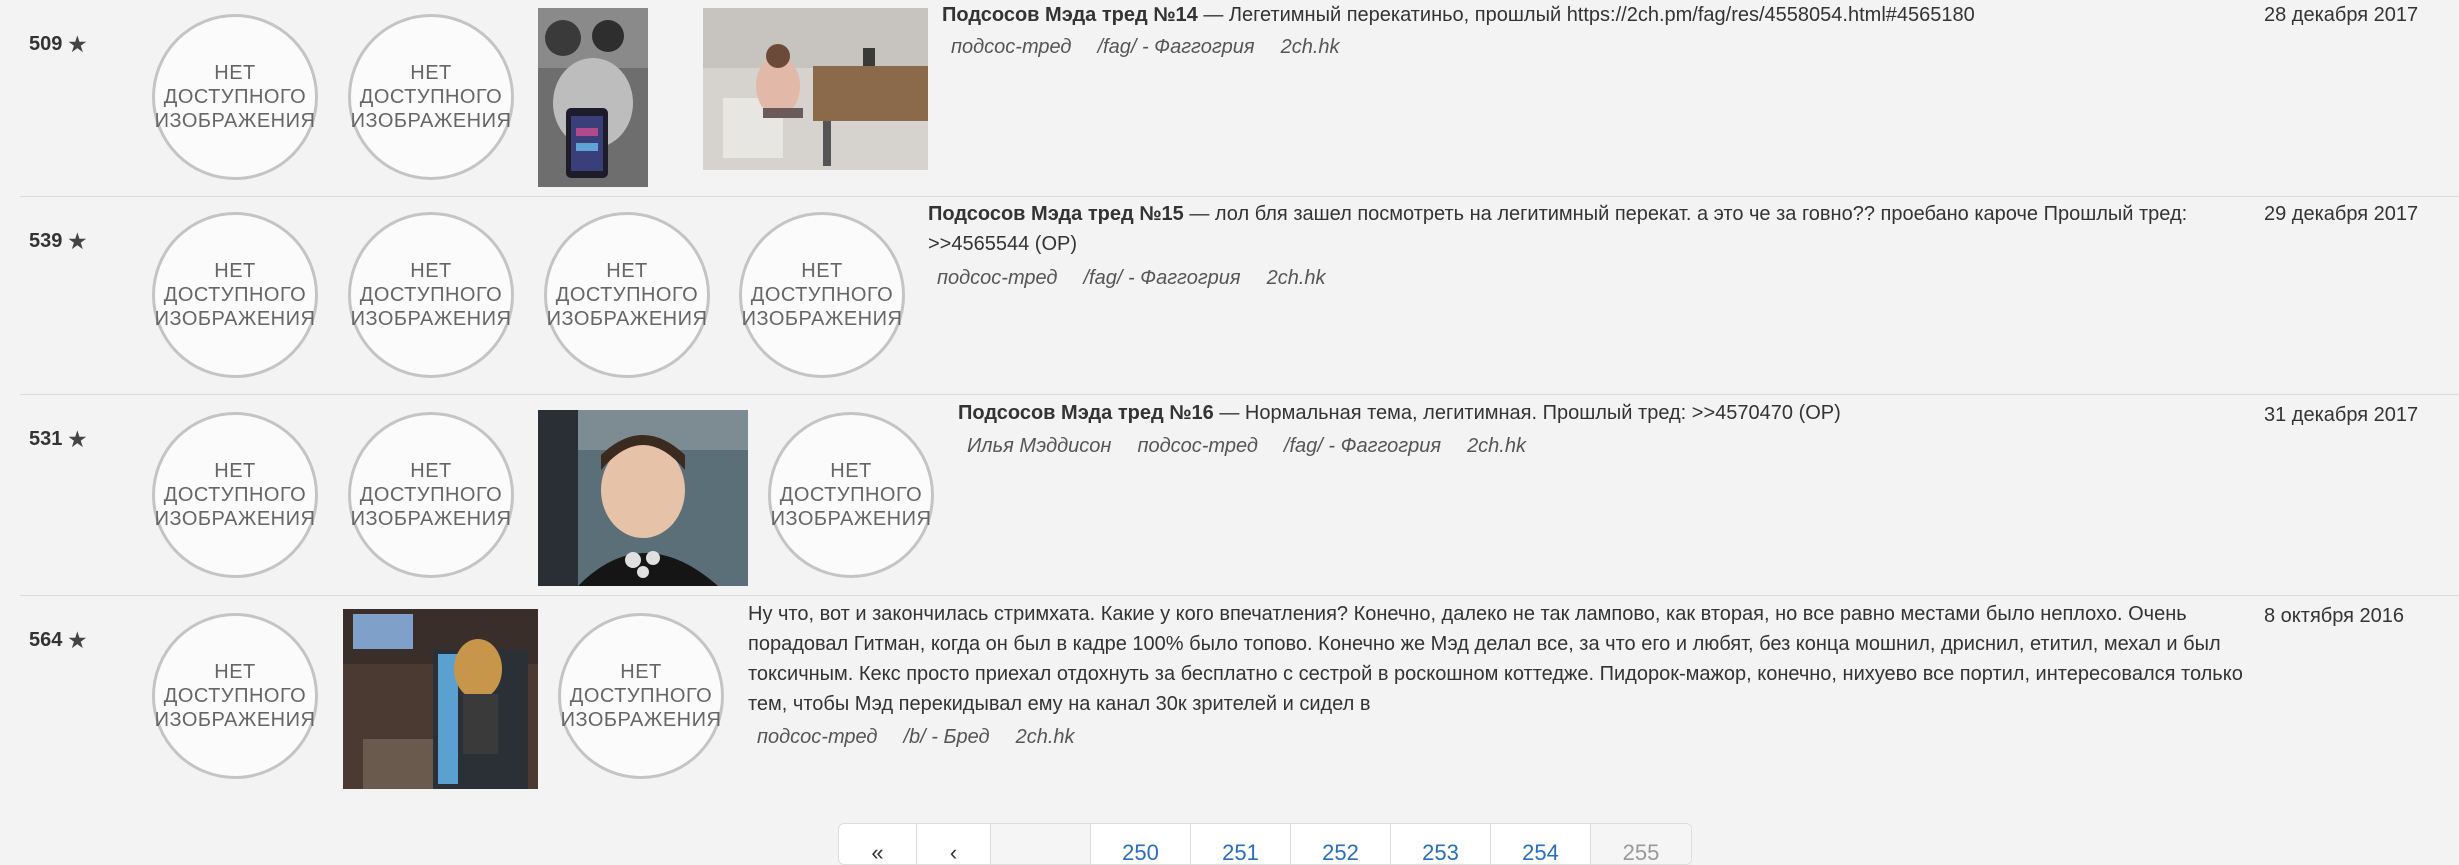 The width and height of the screenshot is (2459, 865). Describe the element at coordinates (58, 241) in the screenshot. I see `thread-score: 539 ★` at that location.